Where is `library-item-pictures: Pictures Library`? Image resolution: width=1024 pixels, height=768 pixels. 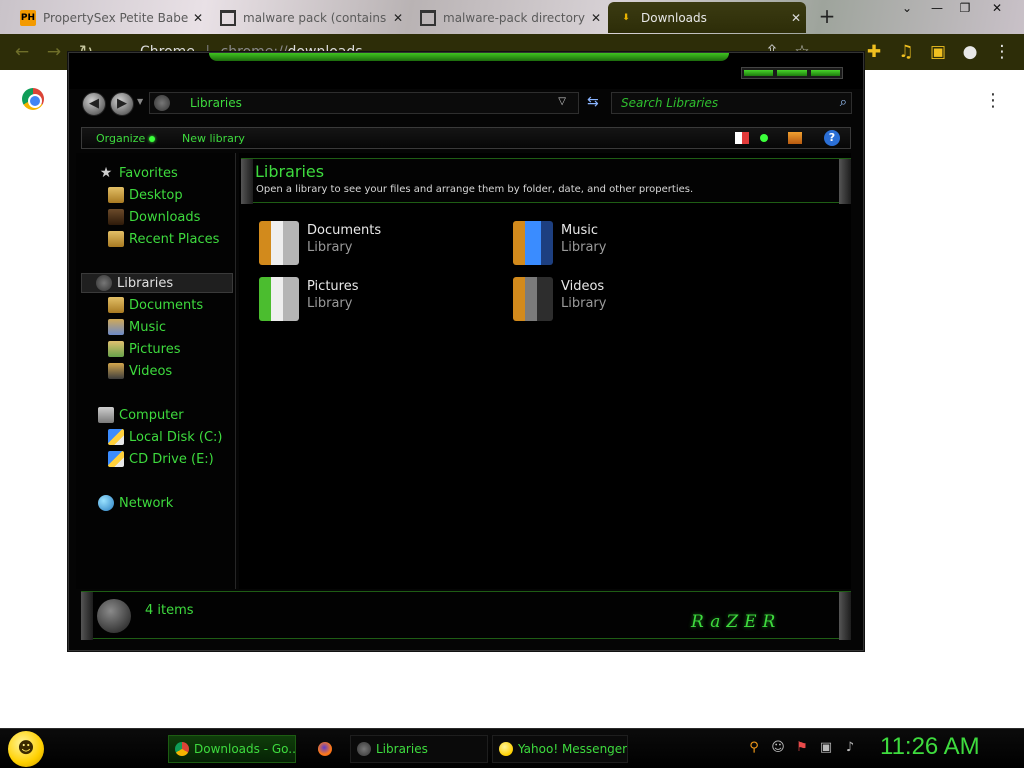 library-item-pictures: Pictures Library is located at coordinates (369, 299).